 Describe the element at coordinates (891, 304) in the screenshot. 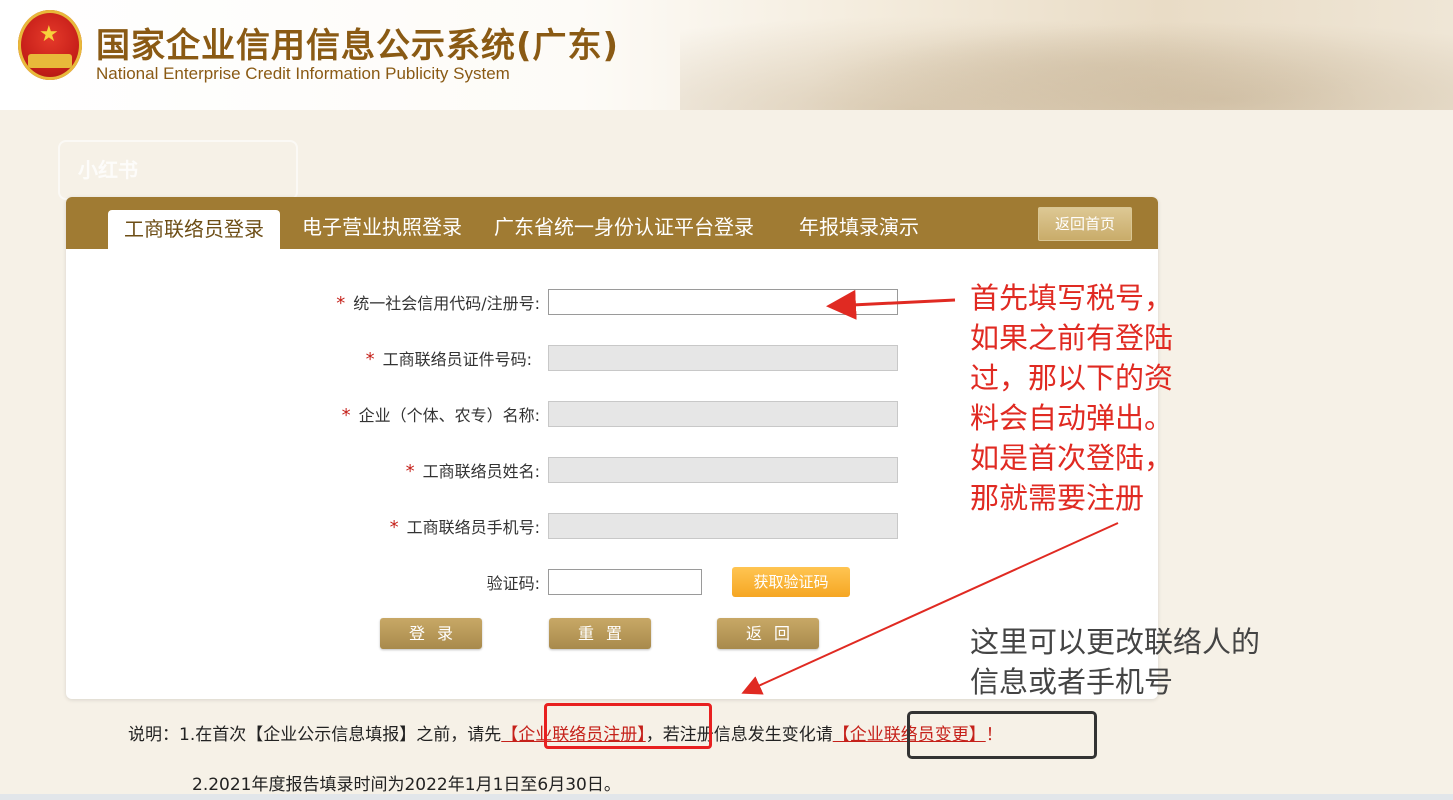

I see `arrow-to-credit-code-icon` at that location.